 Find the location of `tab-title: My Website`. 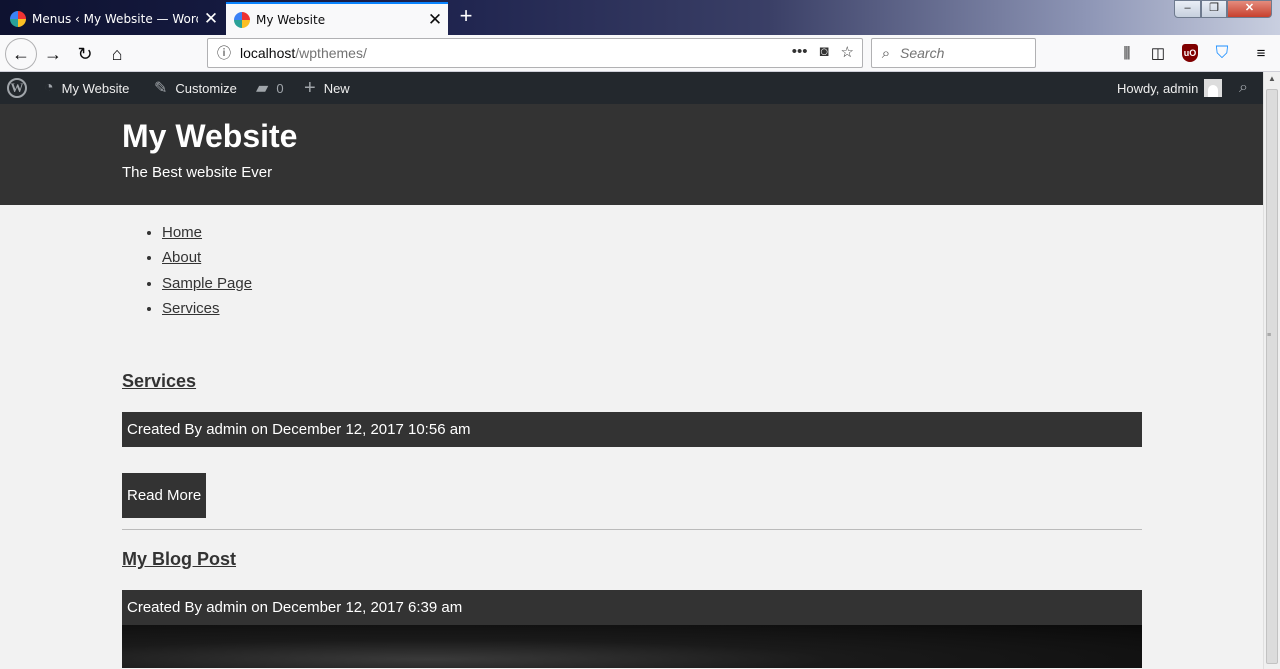

tab-title: My Website is located at coordinates (291, 19).